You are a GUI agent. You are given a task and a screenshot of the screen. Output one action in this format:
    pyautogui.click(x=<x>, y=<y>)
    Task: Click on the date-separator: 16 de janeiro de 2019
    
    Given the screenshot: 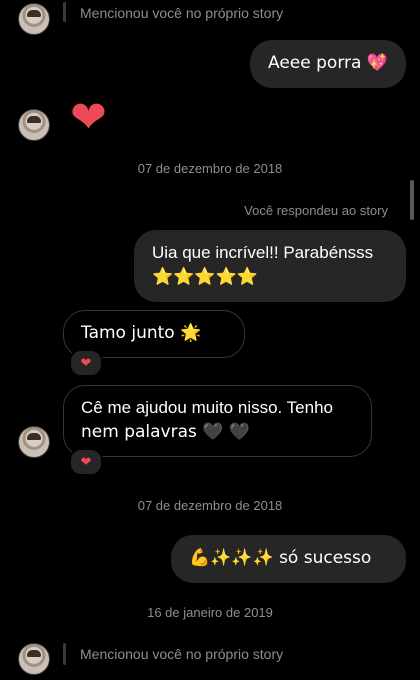 What is the action you would take?
    pyautogui.click(x=210, y=612)
    